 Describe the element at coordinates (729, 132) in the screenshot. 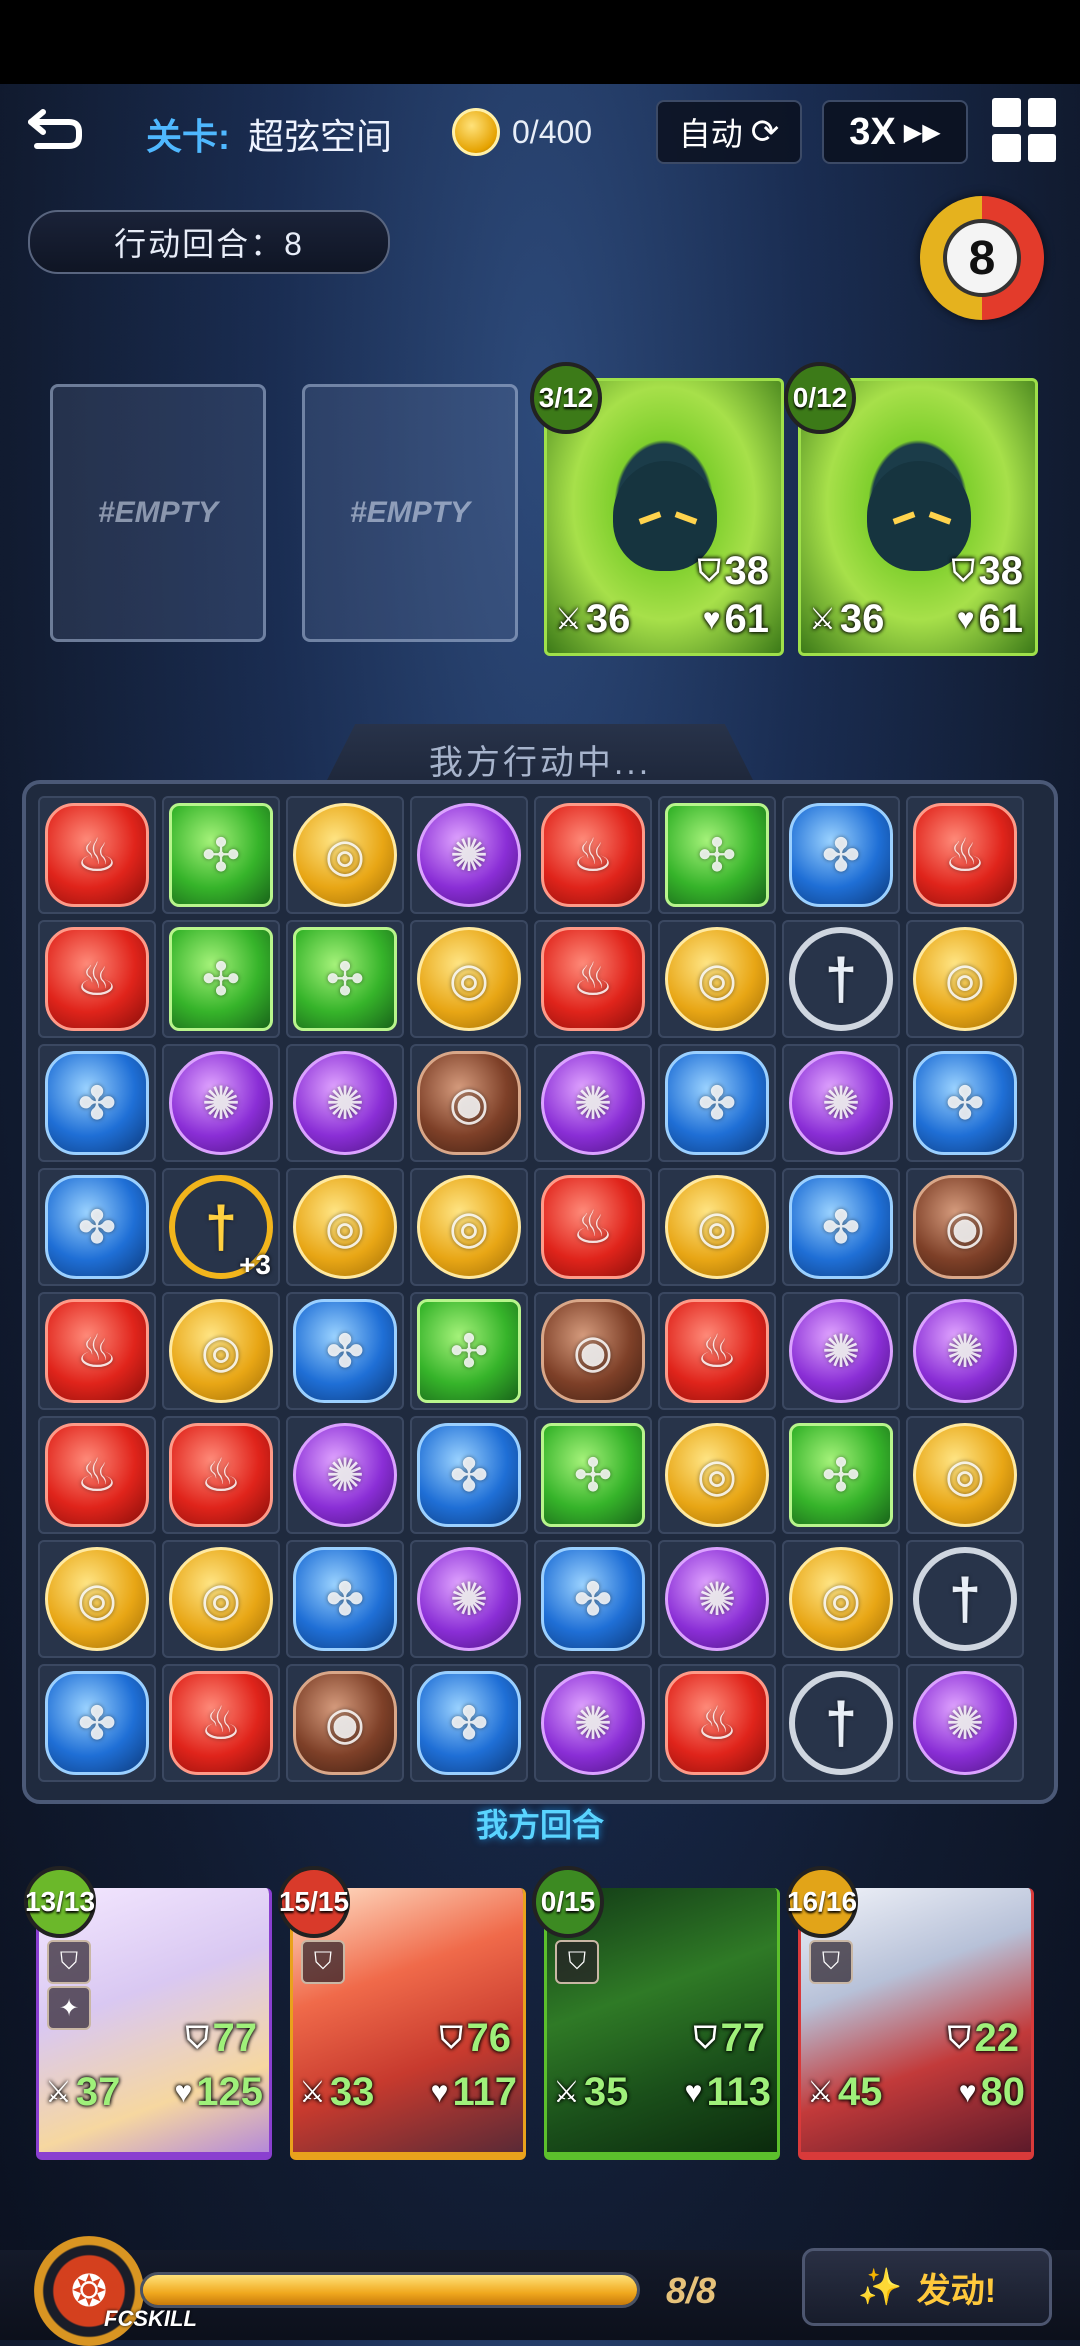

I see `auto-battle-button: 自动 ⟳` at that location.